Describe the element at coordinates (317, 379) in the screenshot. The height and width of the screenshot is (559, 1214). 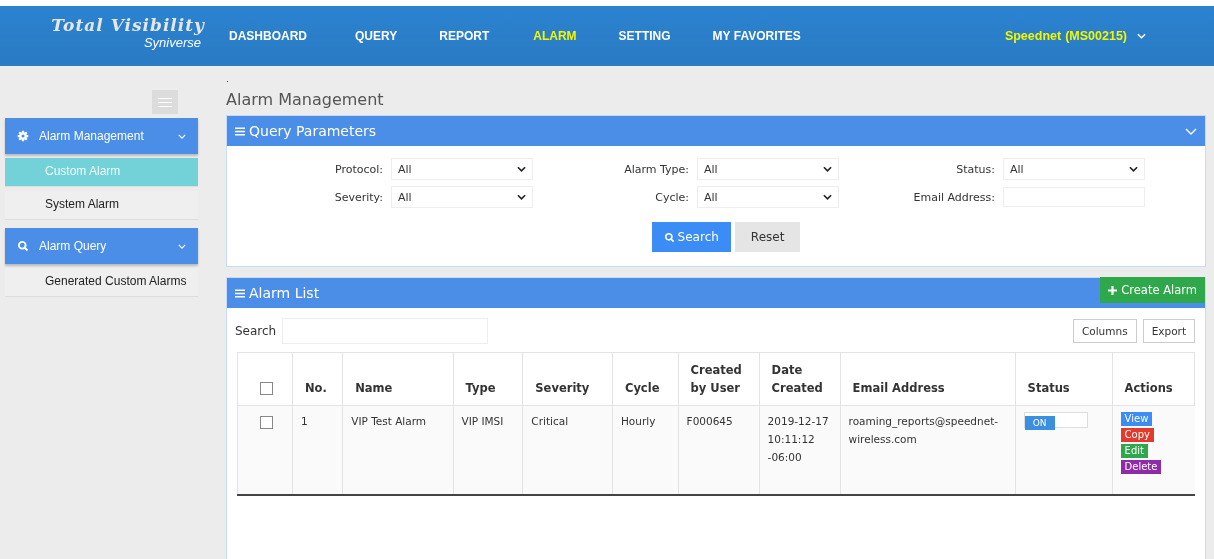
I see `column-header: No.` at that location.